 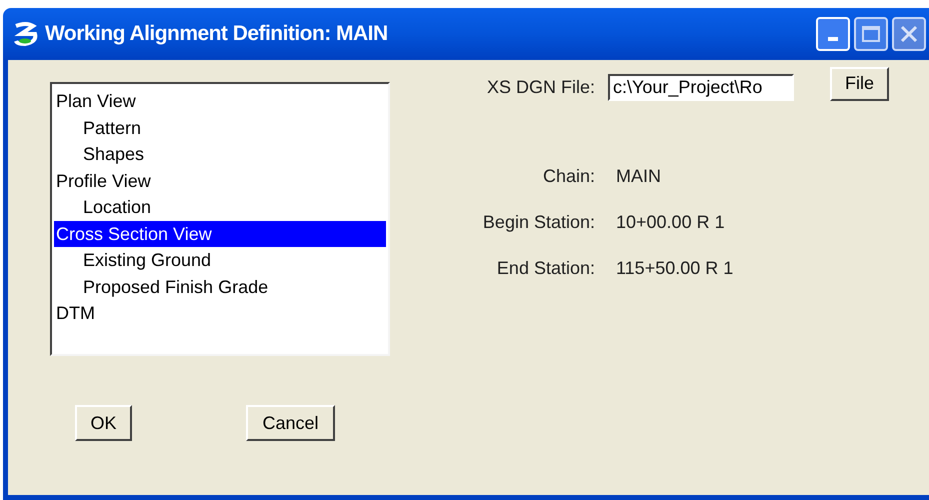 I want to click on field-value: 10+00.00 R 1, so click(x=670, y=222).